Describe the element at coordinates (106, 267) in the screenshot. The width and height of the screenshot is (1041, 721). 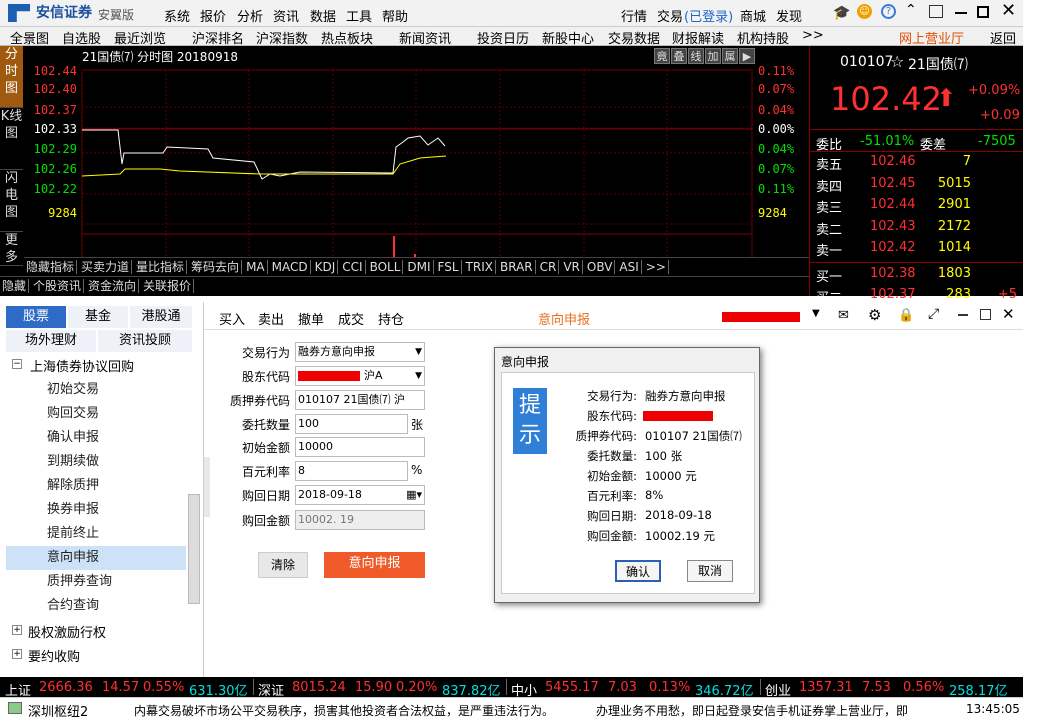
I see `indicator-tab-1: 买卖力道` at that location.